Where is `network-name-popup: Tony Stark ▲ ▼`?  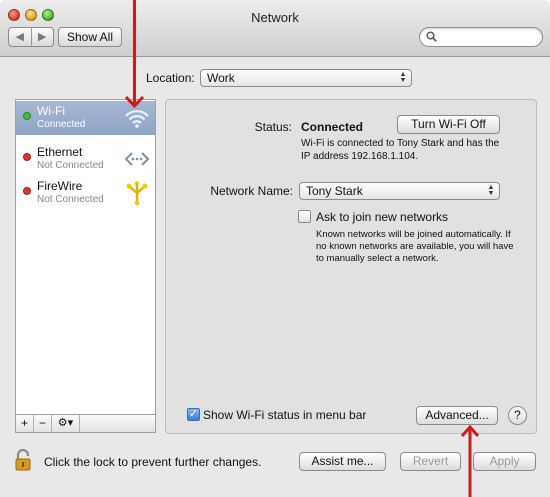
network-name-popup: Tony Stark ▲ ▼ is located at coordinates (399, 191).